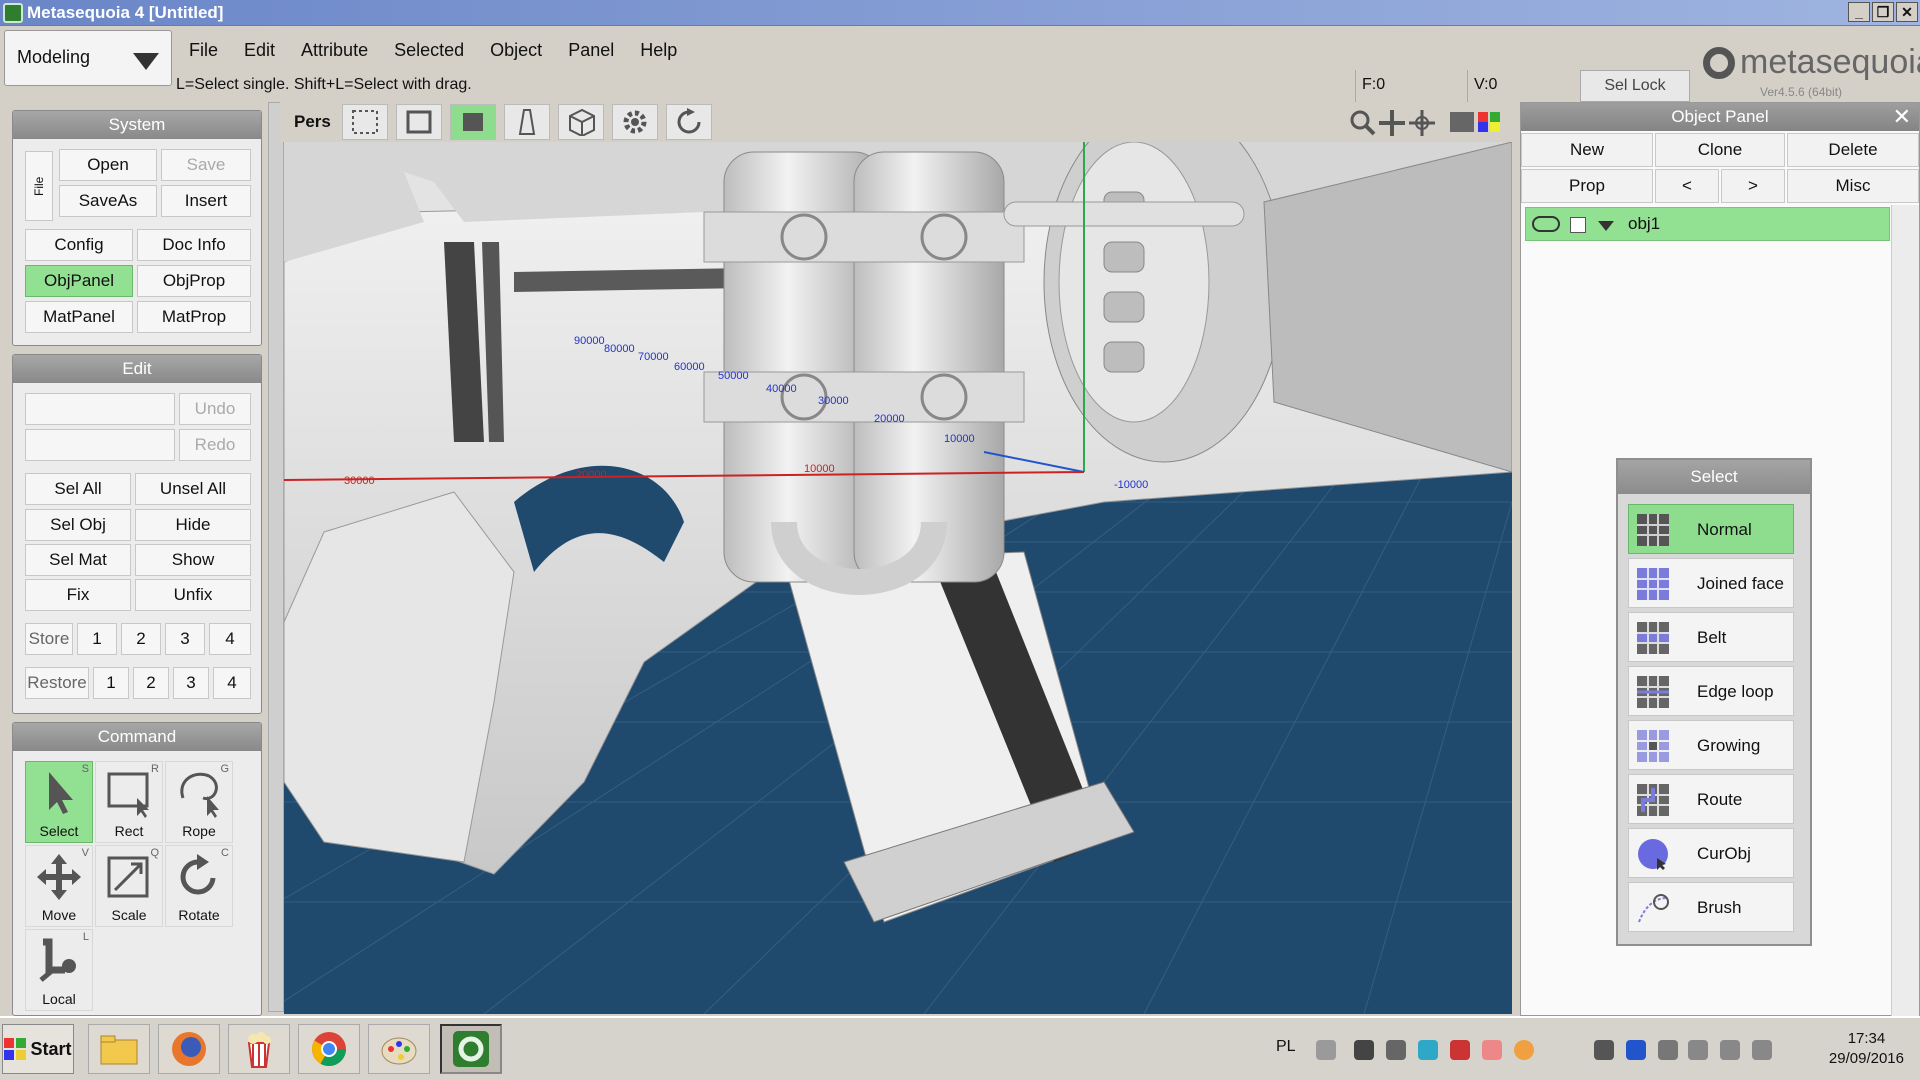 The height and width of the screenshot is (1079, 1920). I want to click on matprop-button: MatProp, so click(194, 317).